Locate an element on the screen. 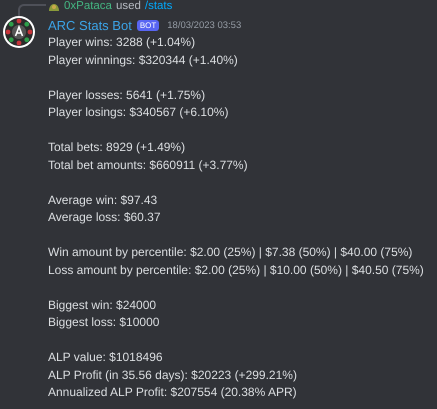 The height and width of the screenshot is (409, 437). stat-line: Loss amount by percentile: $2.00 (25%) | $10.00 (50%) | $40.50 (75%) is located at coordinates (236, 270).